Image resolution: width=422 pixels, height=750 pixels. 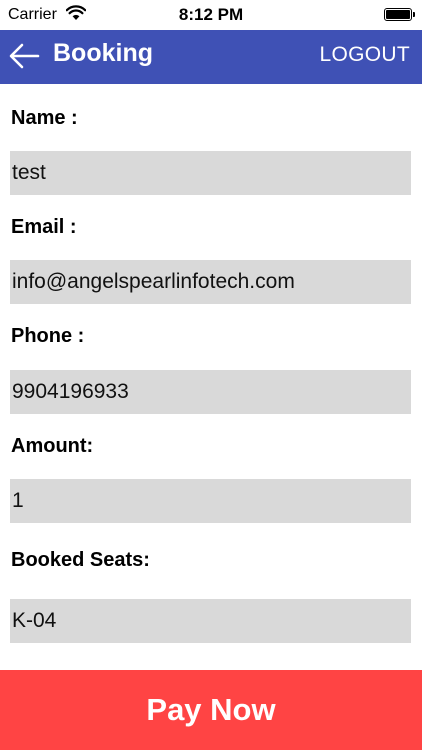 What do you see at coordinates (24, 56) in the screenshot?
I see `arrow-left-icon` at bounding box center [24, 56].